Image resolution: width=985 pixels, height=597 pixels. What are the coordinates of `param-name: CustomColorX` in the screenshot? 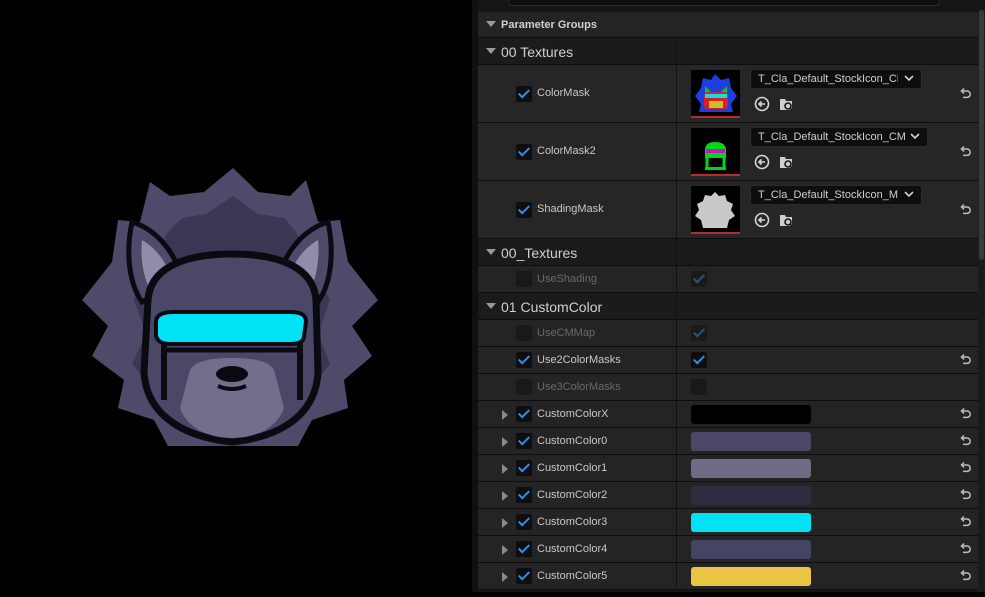 It's located at (573, 414).